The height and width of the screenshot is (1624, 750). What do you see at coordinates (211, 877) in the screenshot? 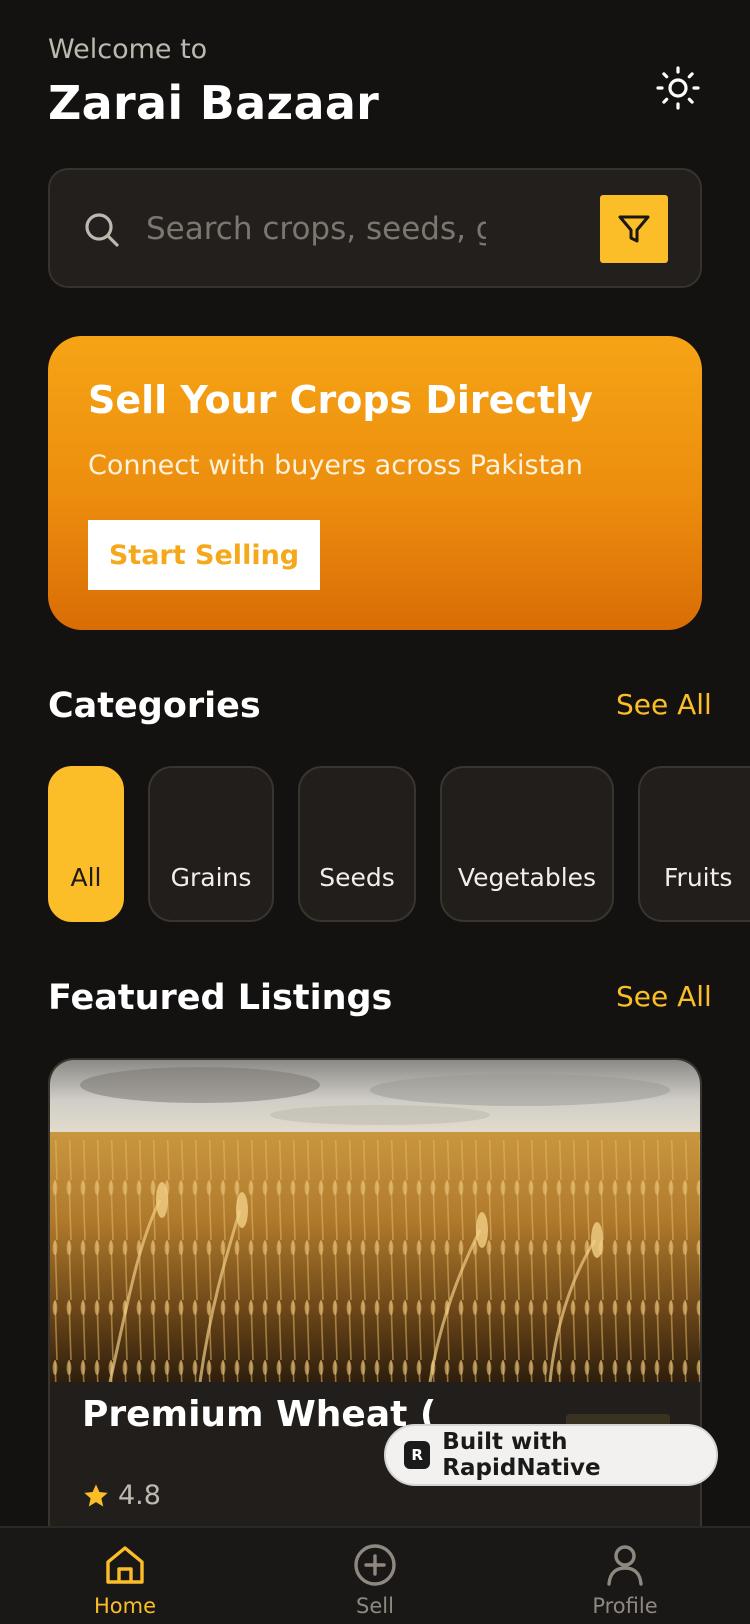
I see `category-chip-label: Grains` at bounding box center [211, 877].